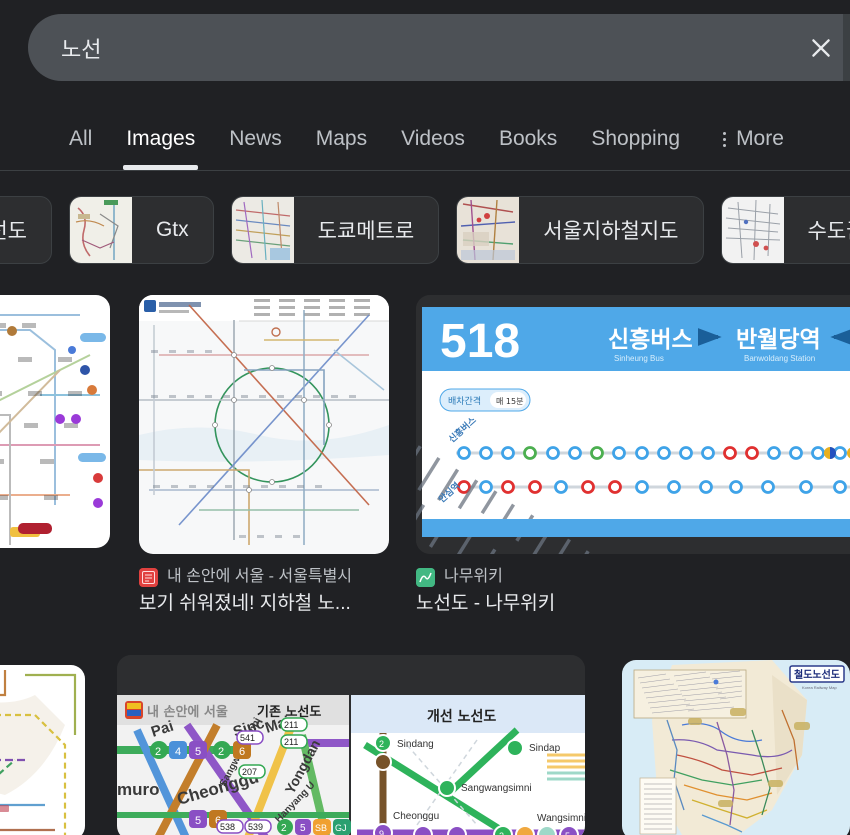 The height and width of the screenshot is (835, 850). I want to click on tab-maps: Maps, so click(341, 139).